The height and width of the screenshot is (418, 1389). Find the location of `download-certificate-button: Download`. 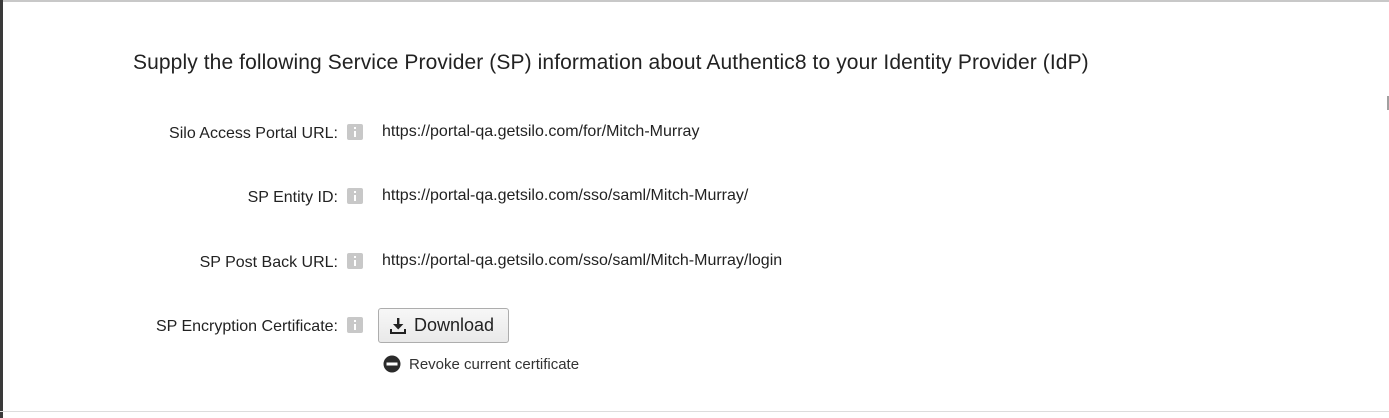

download-certificate-button: Download is located at coordinates (443, 325).